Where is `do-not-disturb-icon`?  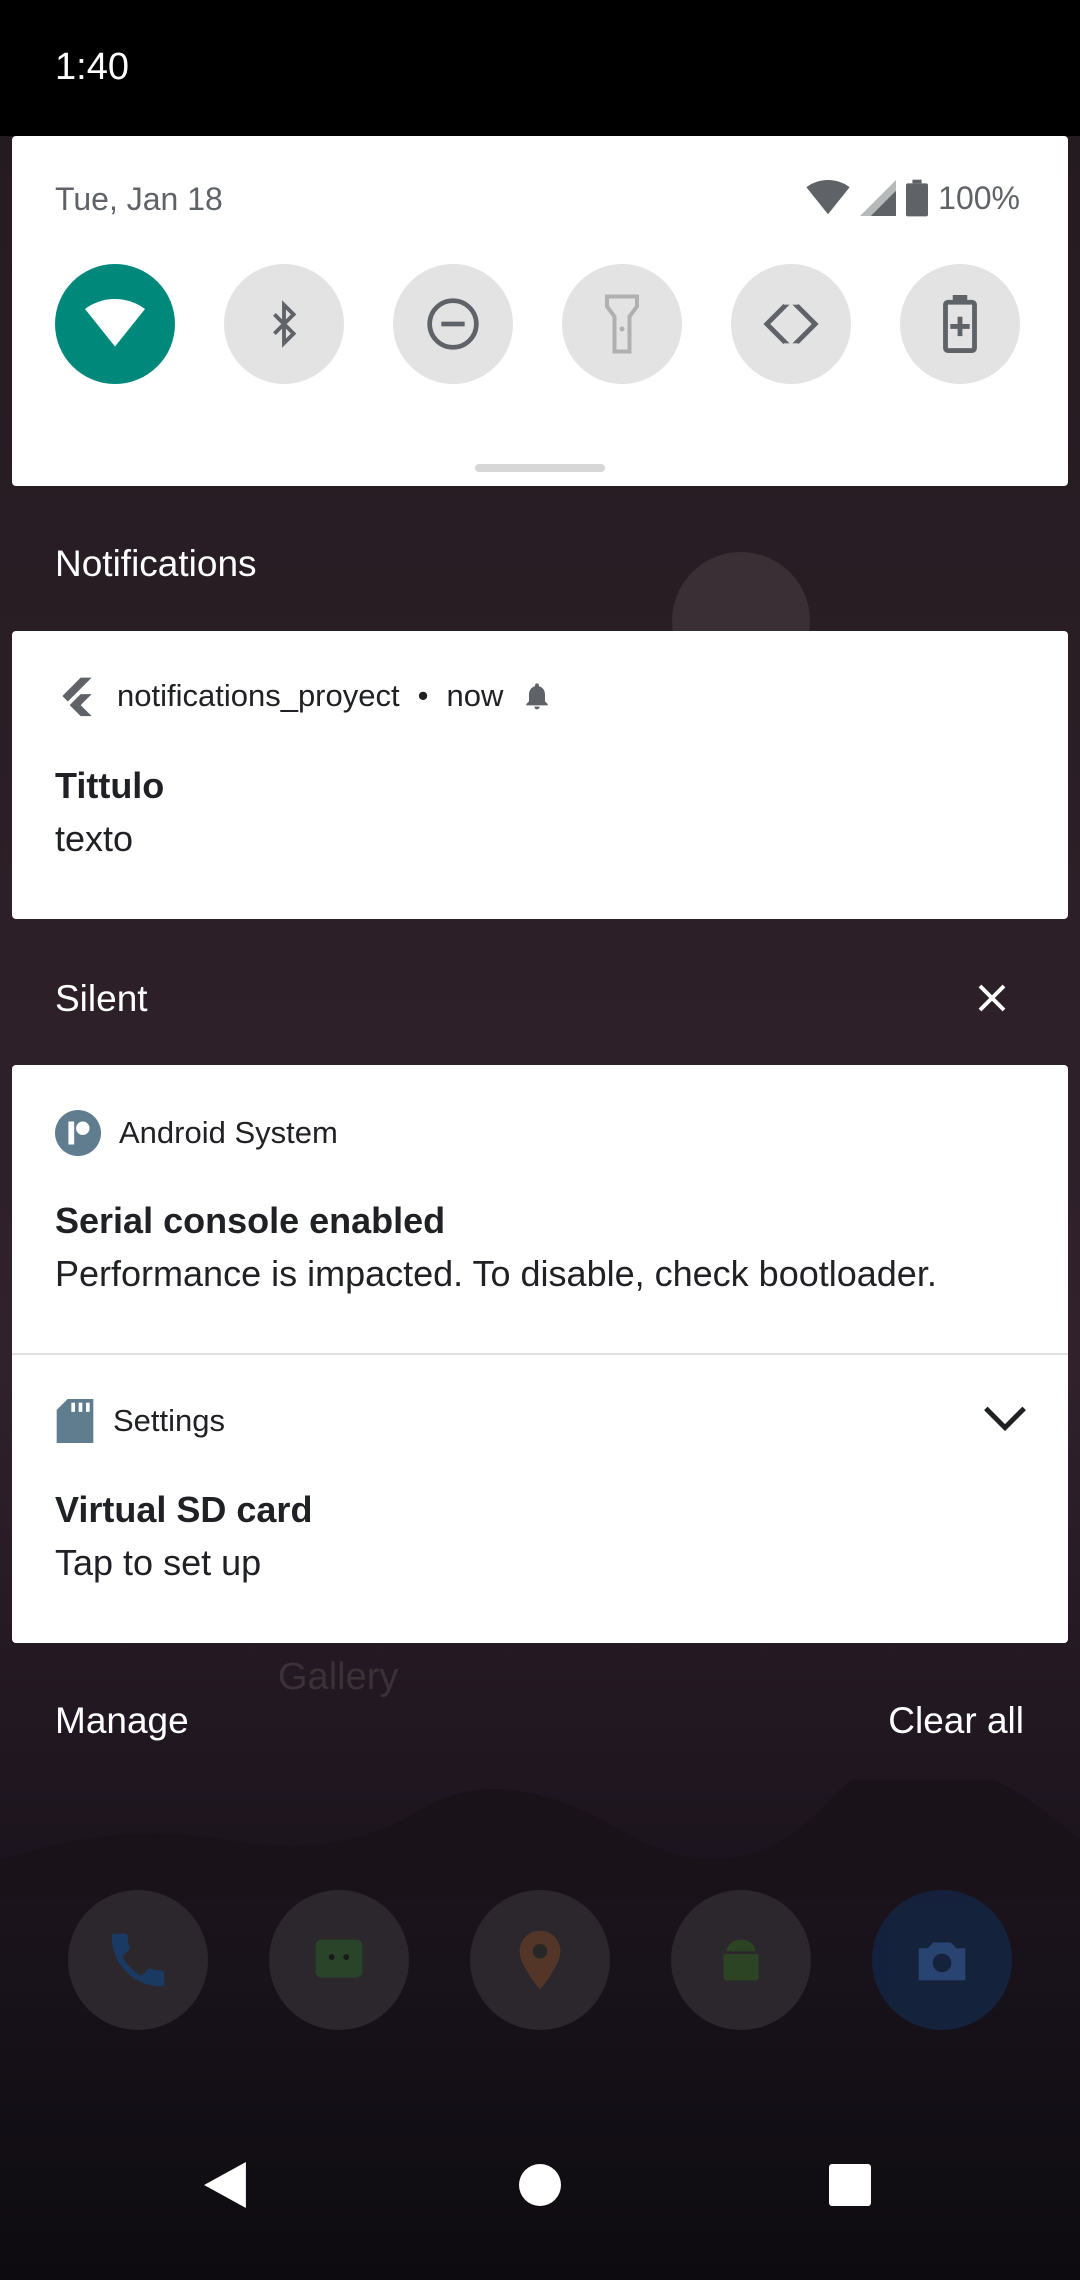 do-not-disturb-icon is located at coordinates (453, 324).